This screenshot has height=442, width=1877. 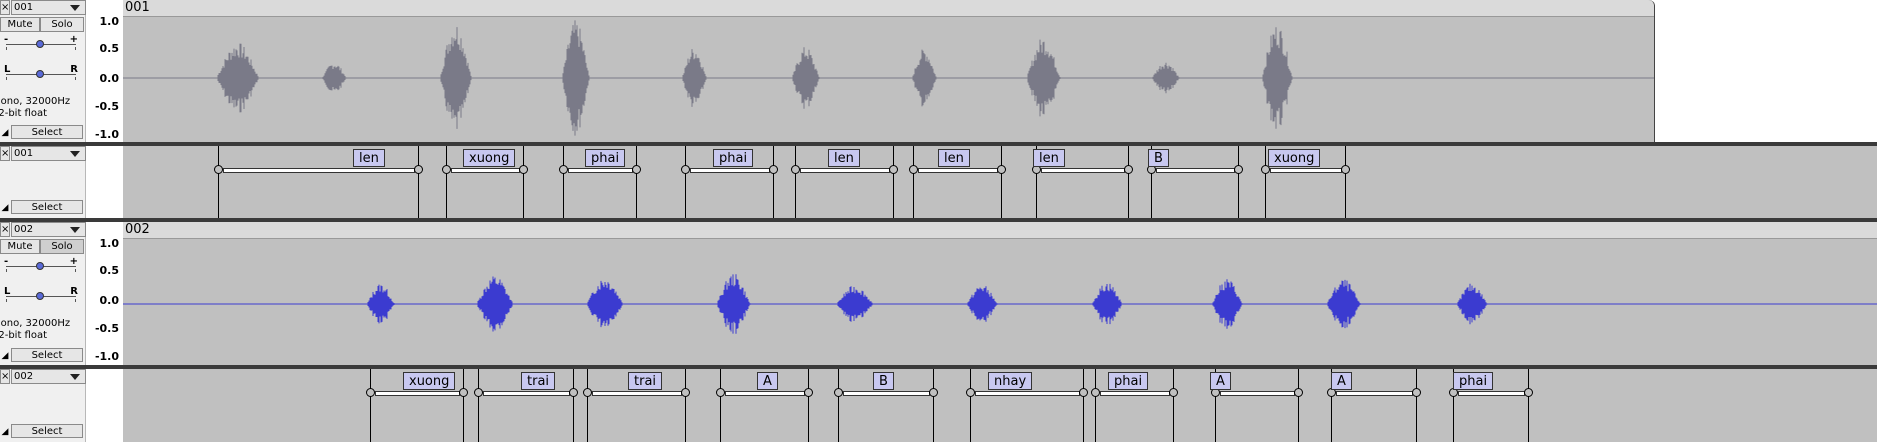 I want to click on mute-button: Mute, so click(x=20, y=246).